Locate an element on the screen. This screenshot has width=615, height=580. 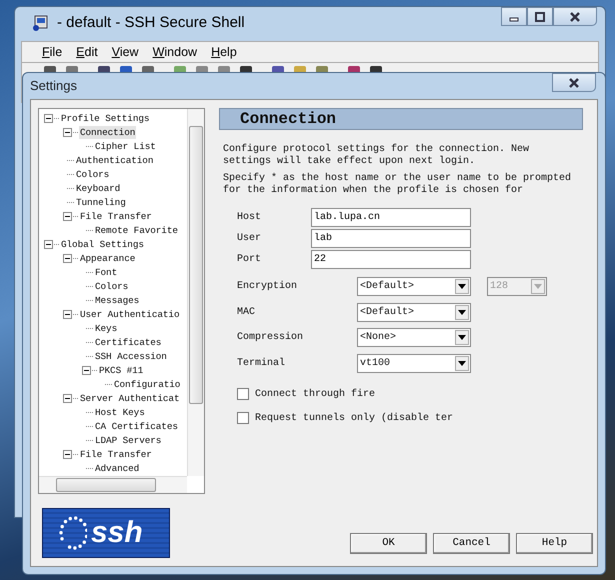
minimize-button is located at coordinates (514, 16).